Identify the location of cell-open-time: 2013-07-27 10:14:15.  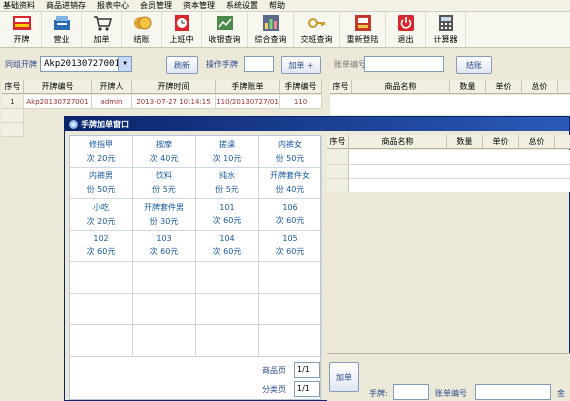
(174, 102).